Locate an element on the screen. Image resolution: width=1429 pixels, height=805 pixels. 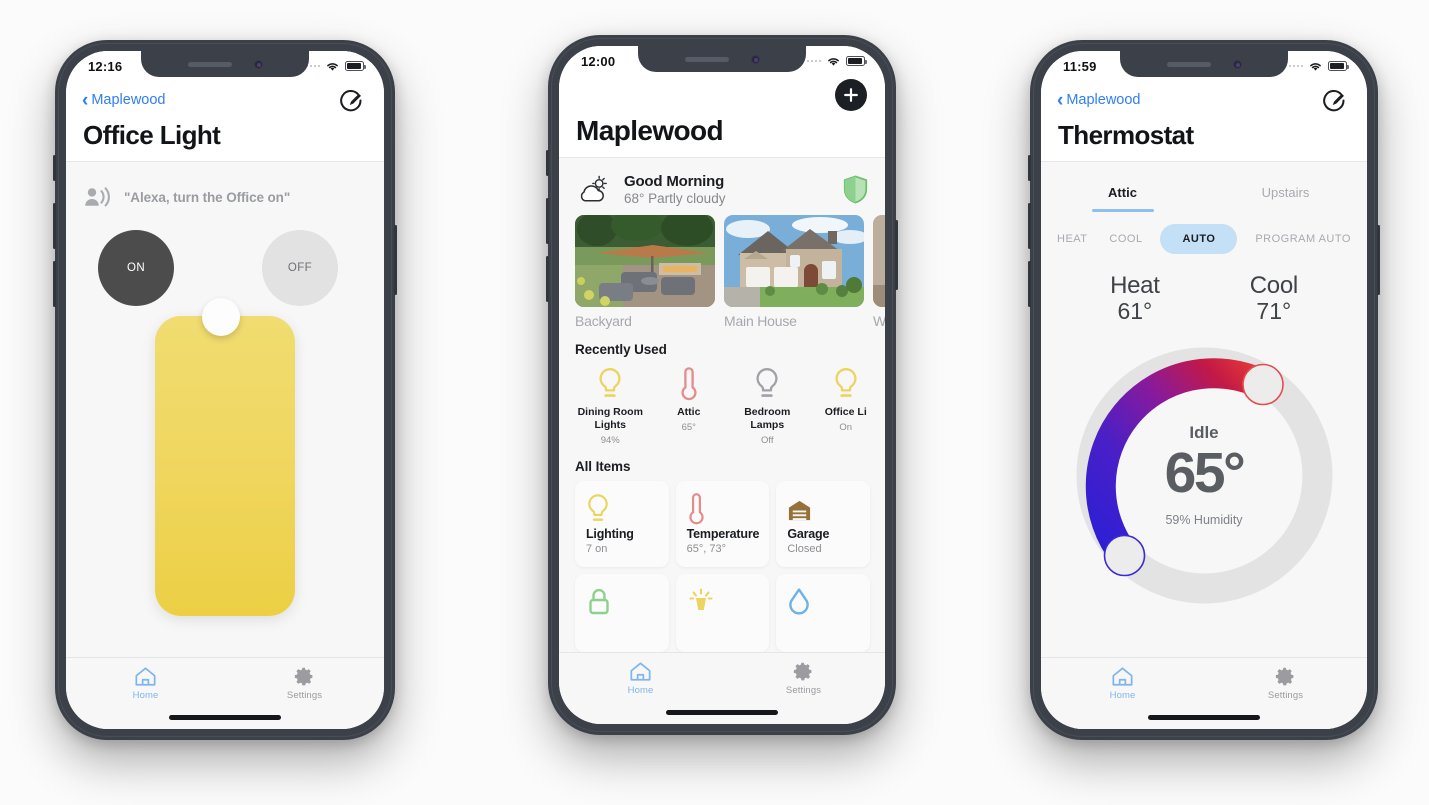
on-off-buttons: ON OFF is located at coordinates (225, 257).